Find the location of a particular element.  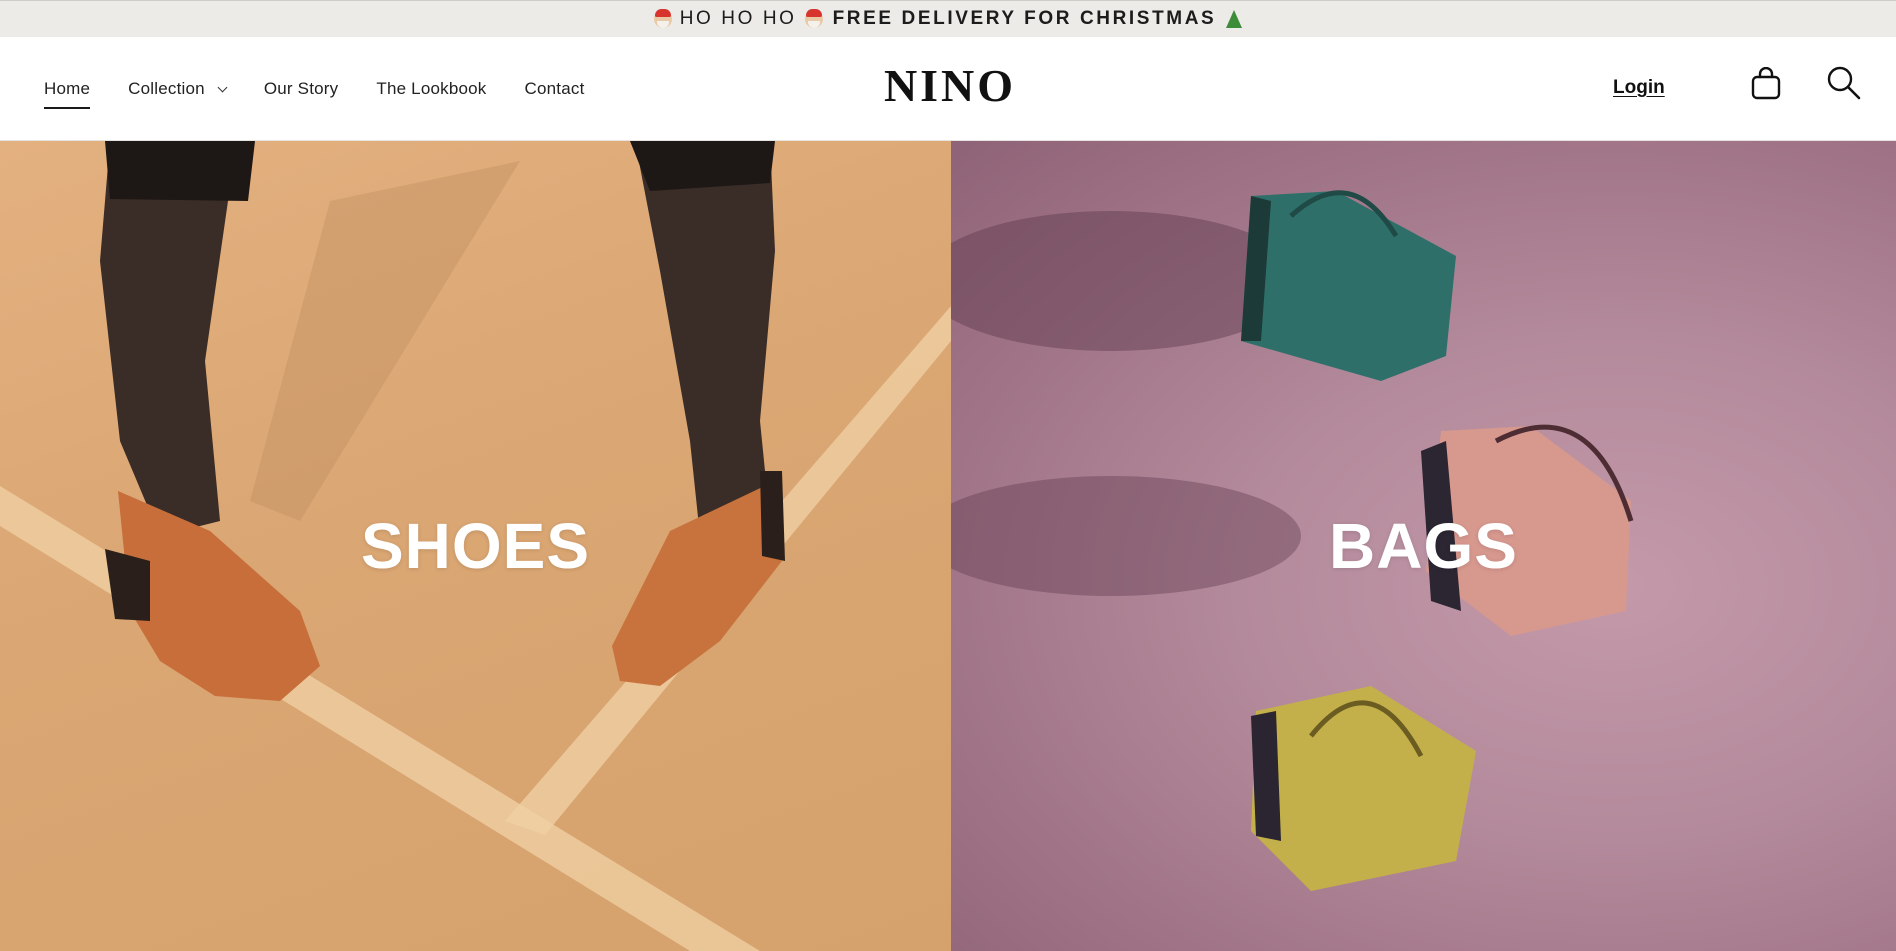

nav-lookbook-label: The Lookbook is located at coordinates (431, 88).